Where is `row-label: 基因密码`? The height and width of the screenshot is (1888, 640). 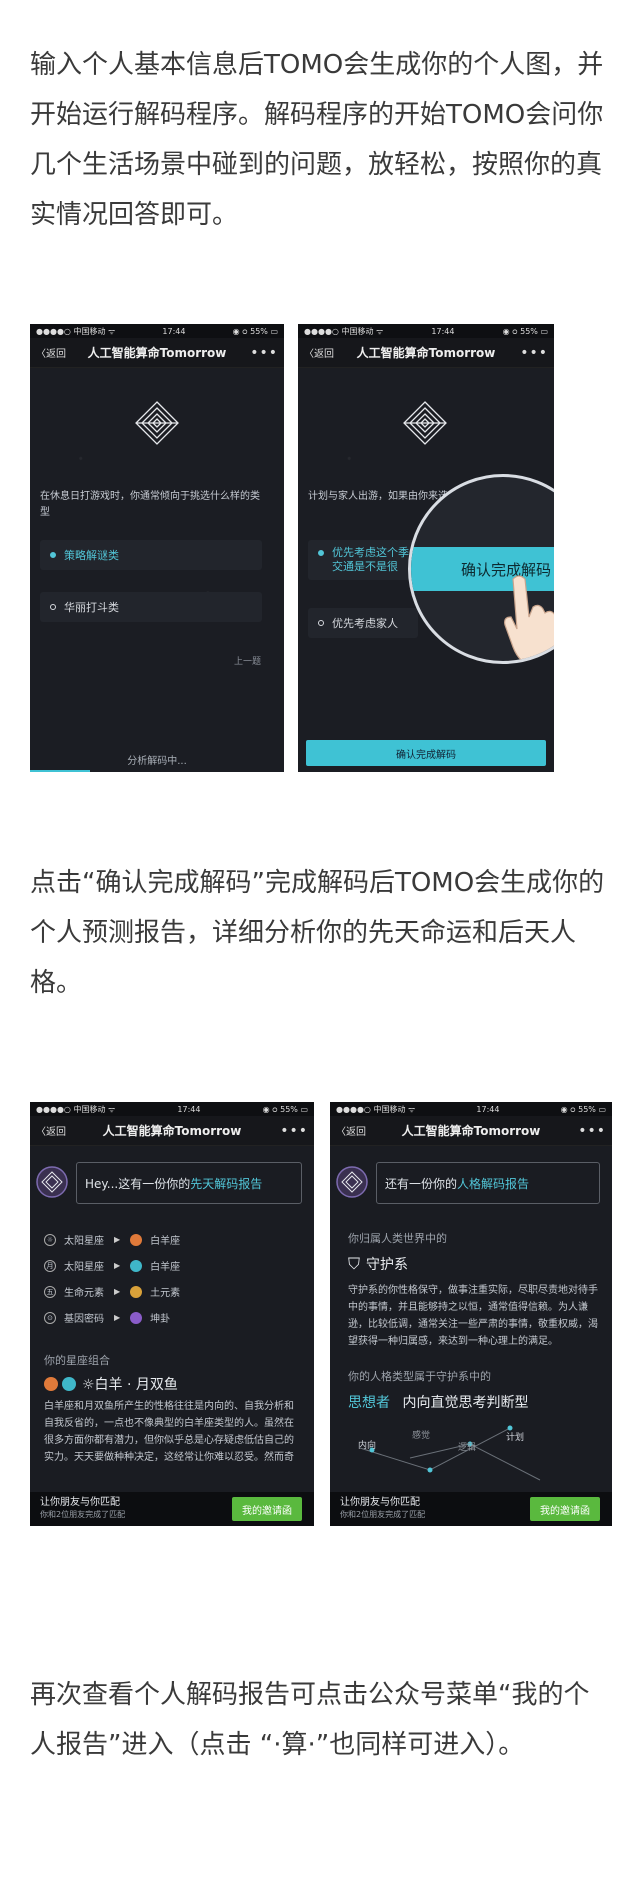
row-label: 基因密码 is located at coordinates (84, 1319).